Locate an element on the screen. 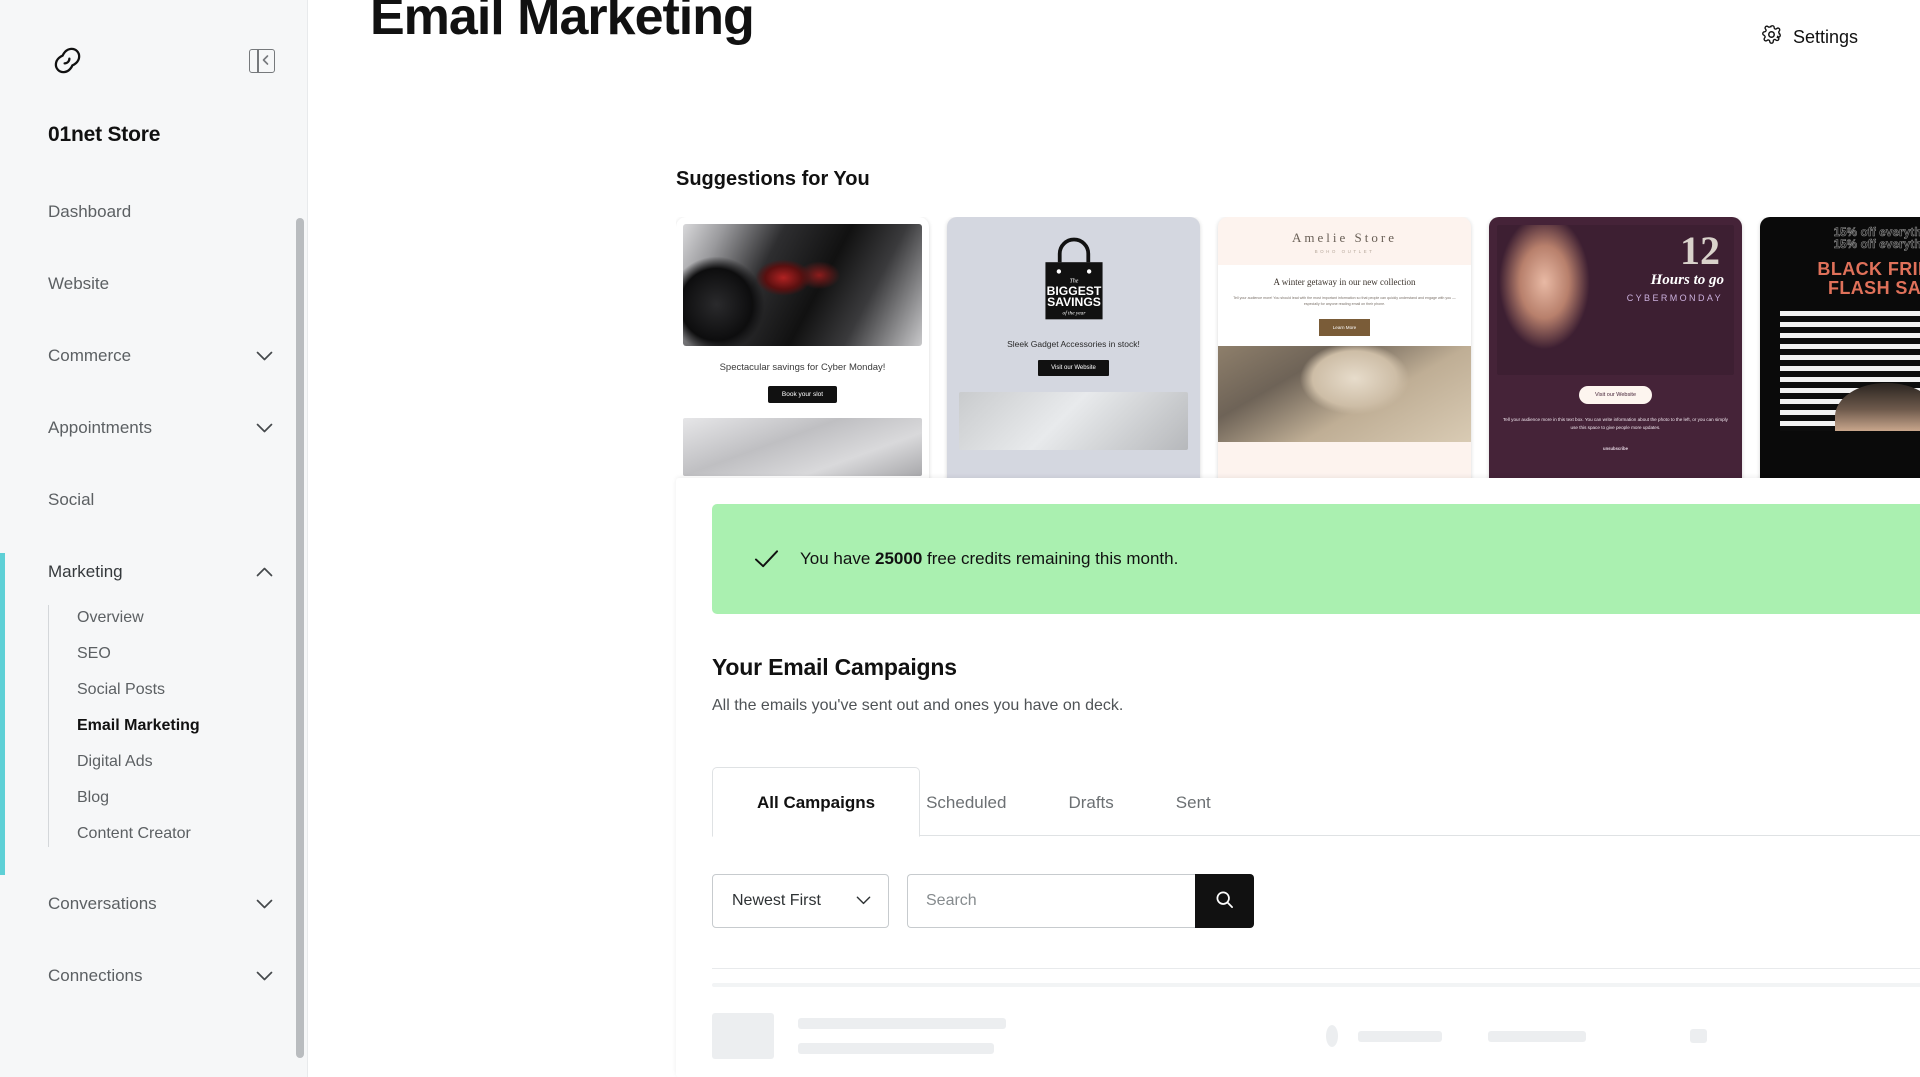  sidebar-item-conversations: Conversations is located at coordinates (153, 904).